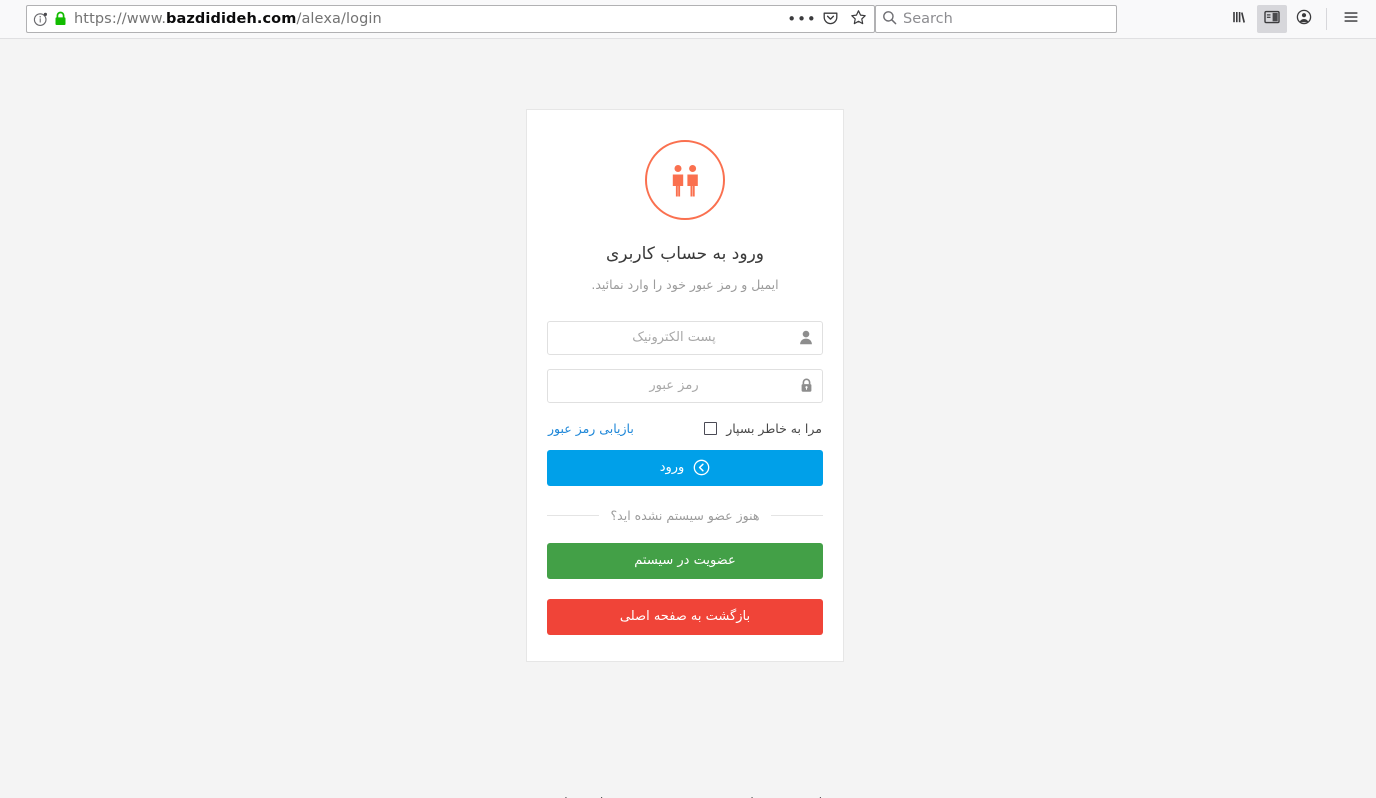 The height and width of the screenshot is (798, 1376). What do you see at coordinates (1326, 19) in the screenshot?
I see `toolbar-separator` at bounding box center [1326, 19].